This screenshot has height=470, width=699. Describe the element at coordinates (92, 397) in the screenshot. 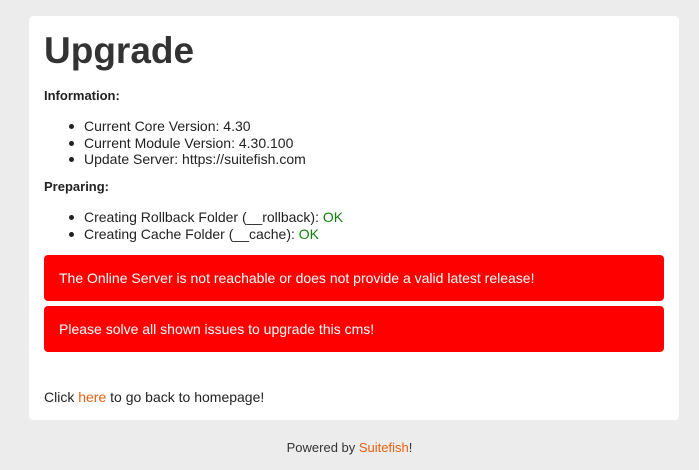

I see `homepage-link: here` at that location.